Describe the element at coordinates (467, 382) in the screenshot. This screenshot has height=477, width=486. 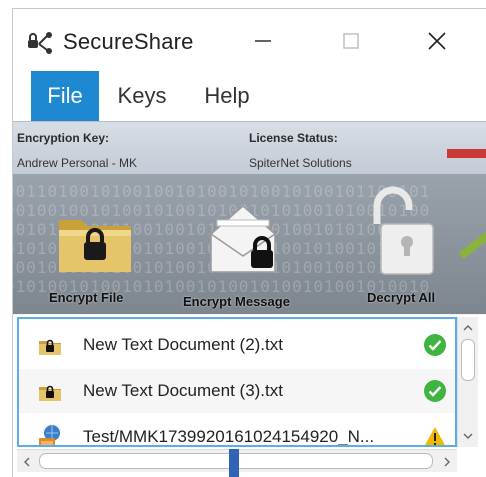
I see `vertical-scrollbar` at that location.